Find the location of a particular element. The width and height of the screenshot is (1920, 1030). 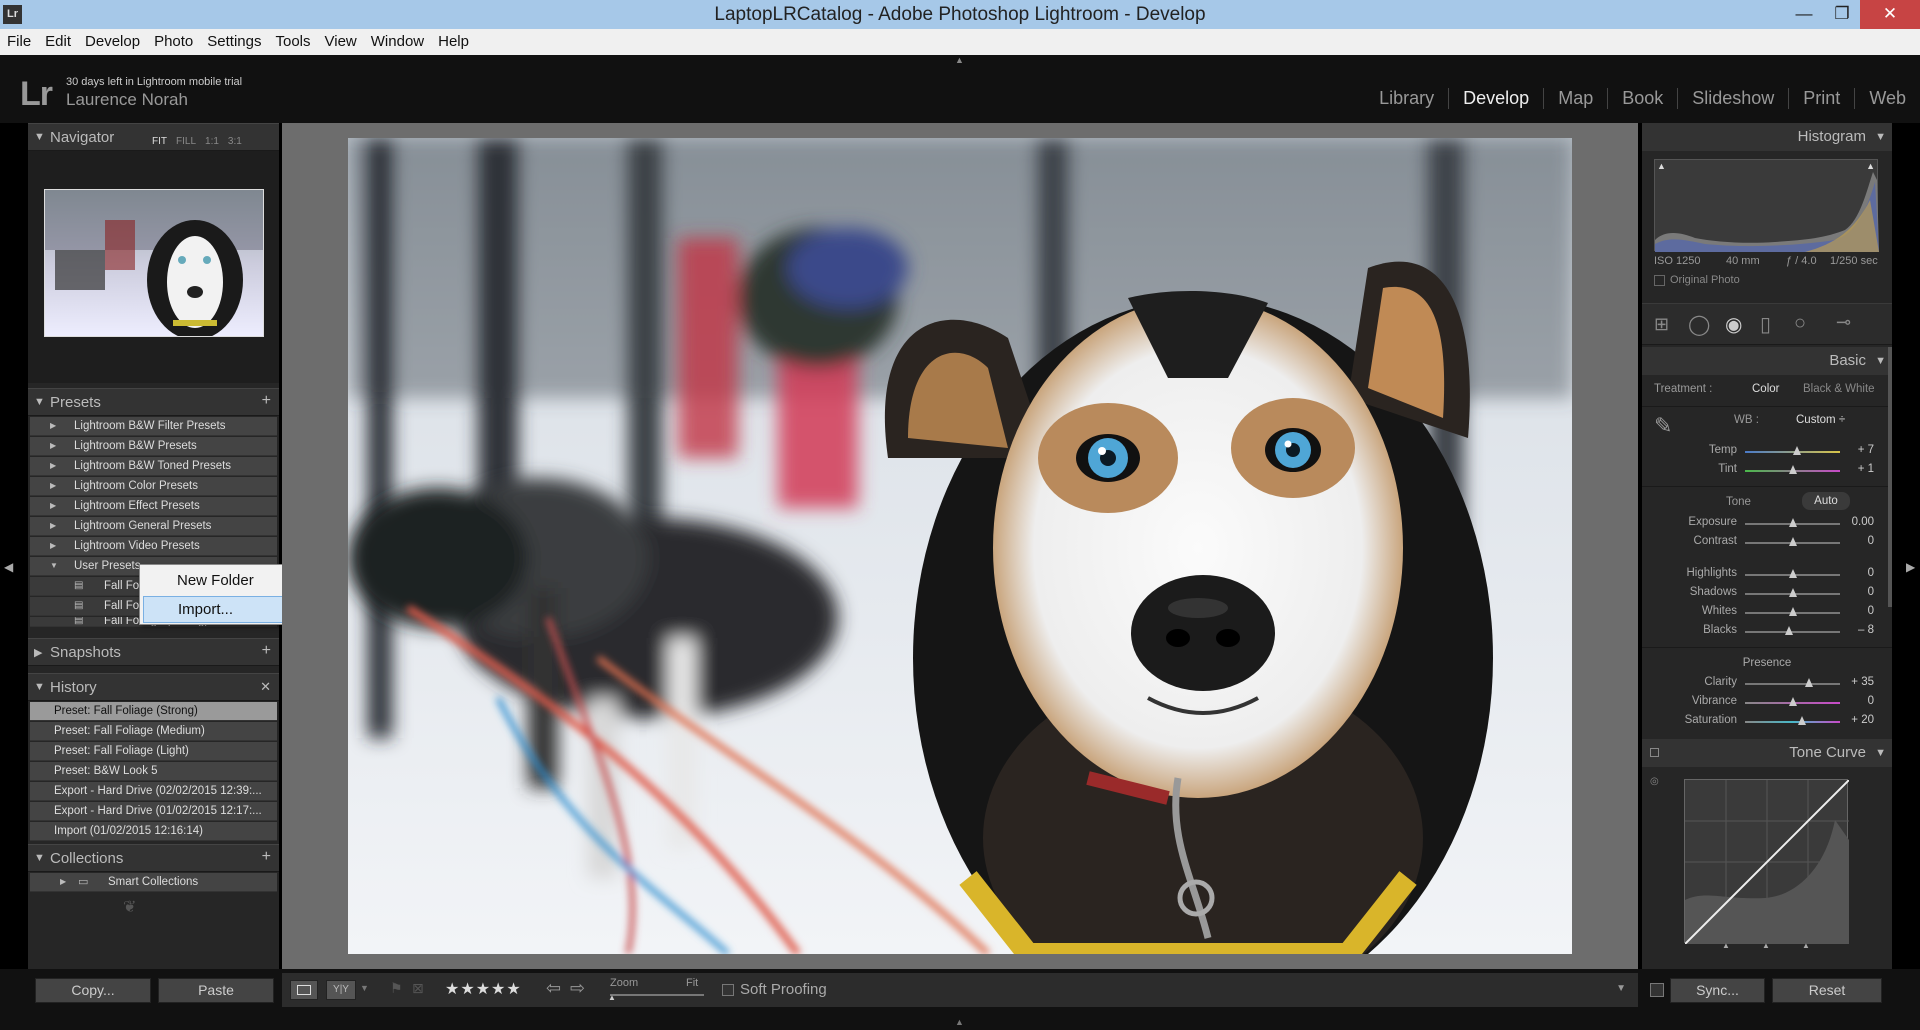

next-icon: ⇨ is located at coordinates (577, 988).